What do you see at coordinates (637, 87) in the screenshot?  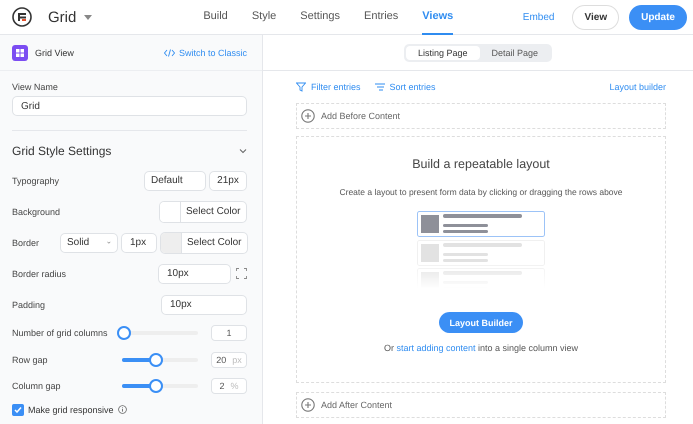 I see `layout-builder-link: Layout builder` at bounding box center [637, 87].